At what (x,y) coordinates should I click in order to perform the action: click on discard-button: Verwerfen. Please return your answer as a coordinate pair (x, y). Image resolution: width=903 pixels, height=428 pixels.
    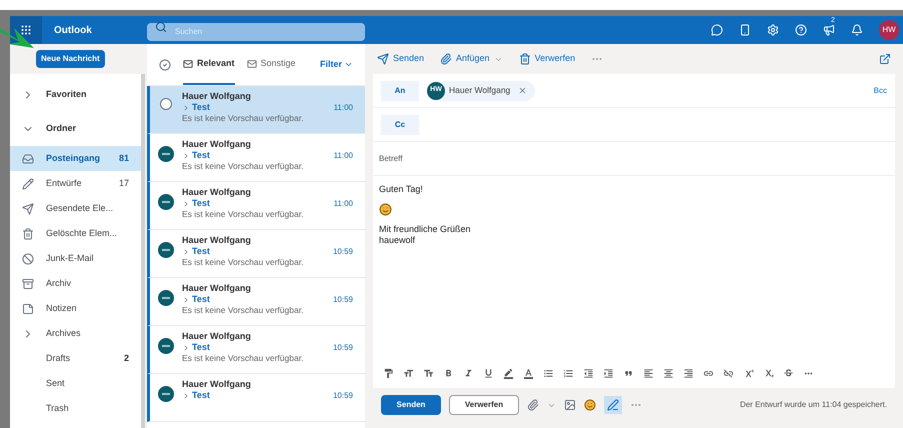
    Looking at the image, I should click on (484, 405).